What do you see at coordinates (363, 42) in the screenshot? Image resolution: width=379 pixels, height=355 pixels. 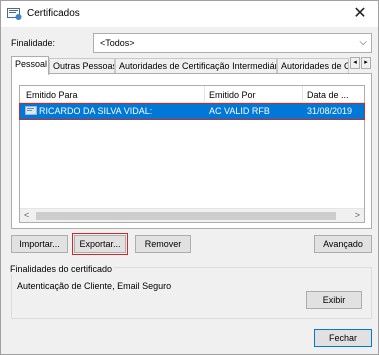 I see `chevron-down-icon: ⌵` at bounding box center [363, 42].